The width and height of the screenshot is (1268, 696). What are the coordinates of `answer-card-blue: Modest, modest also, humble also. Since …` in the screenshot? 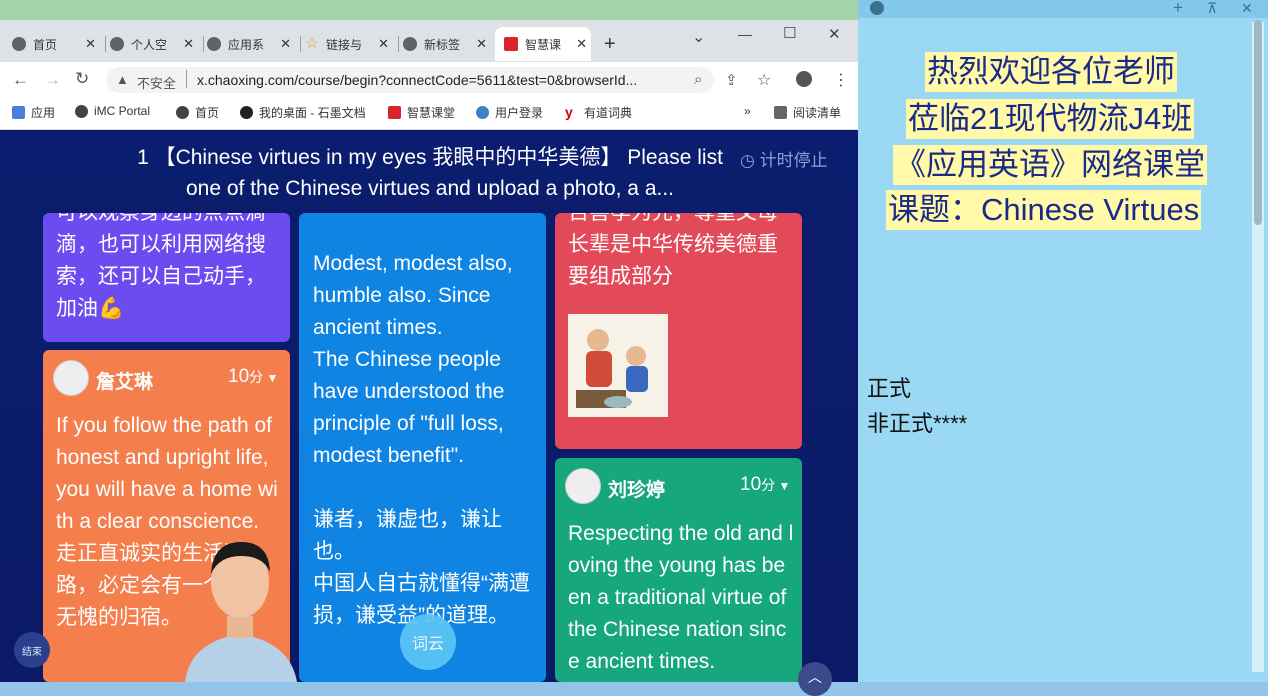 It's located at (422, 447).